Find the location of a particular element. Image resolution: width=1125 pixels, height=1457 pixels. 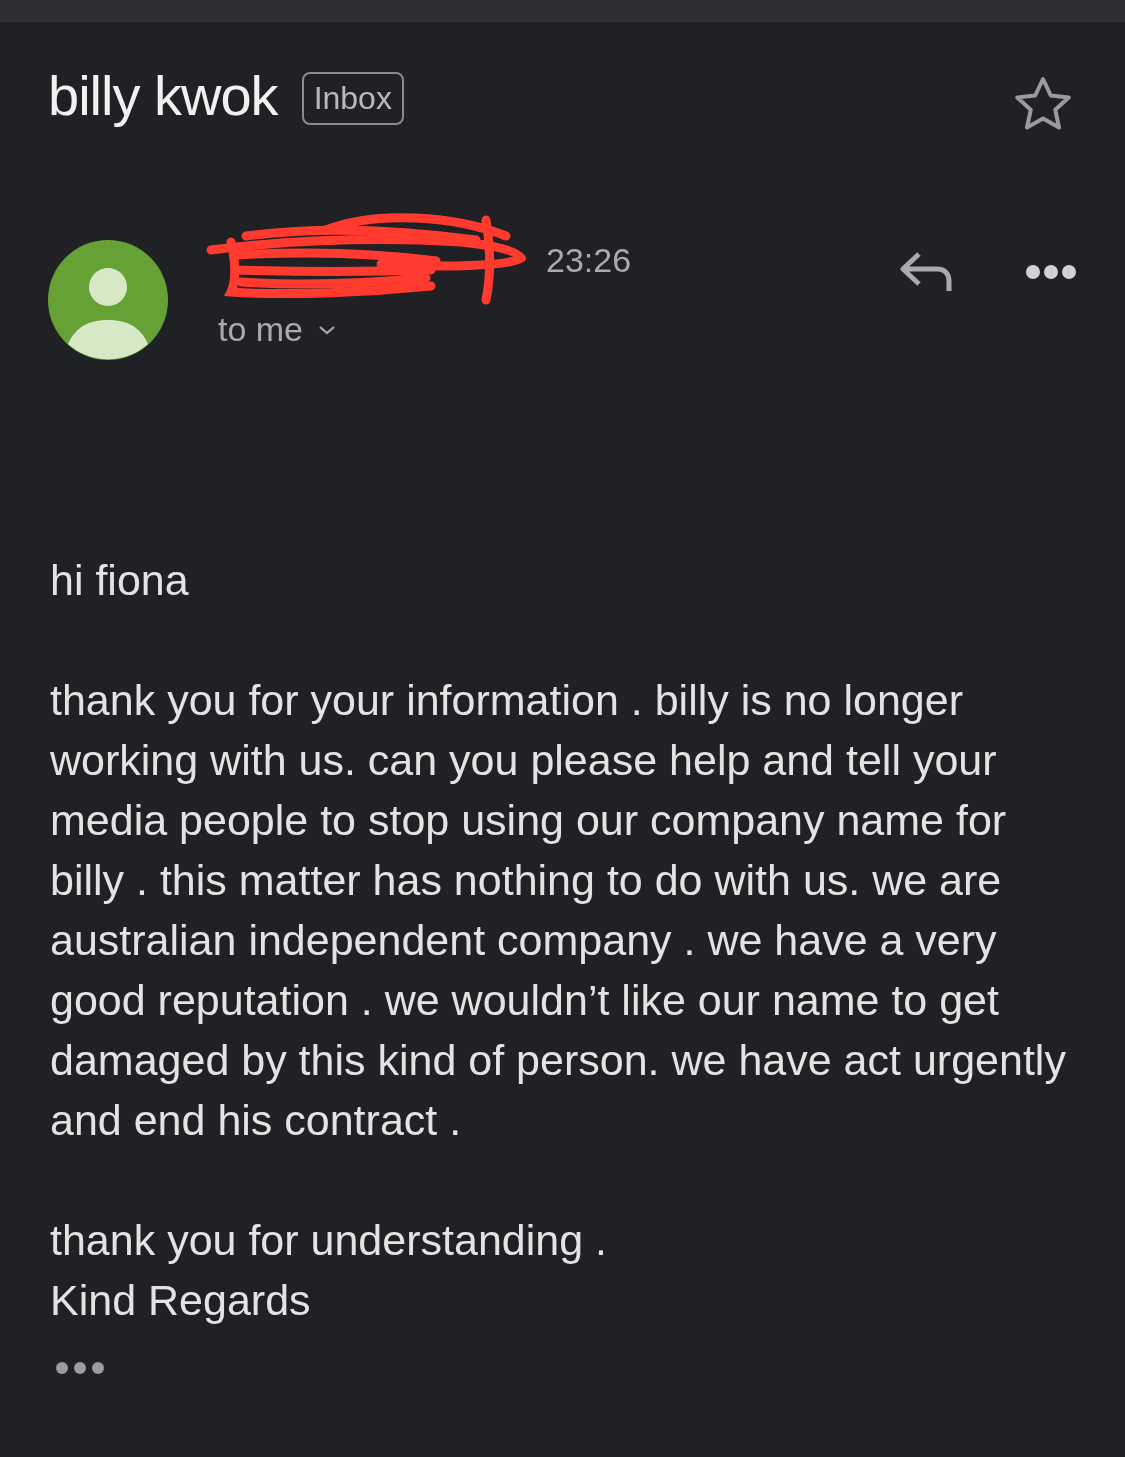

inbox-label: Inbox is located at coordinates (352, 98).